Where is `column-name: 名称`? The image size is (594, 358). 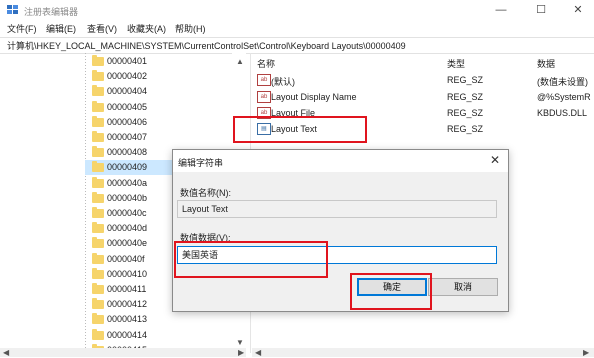
column-name: 名称 is located at coordinates (266, 63).